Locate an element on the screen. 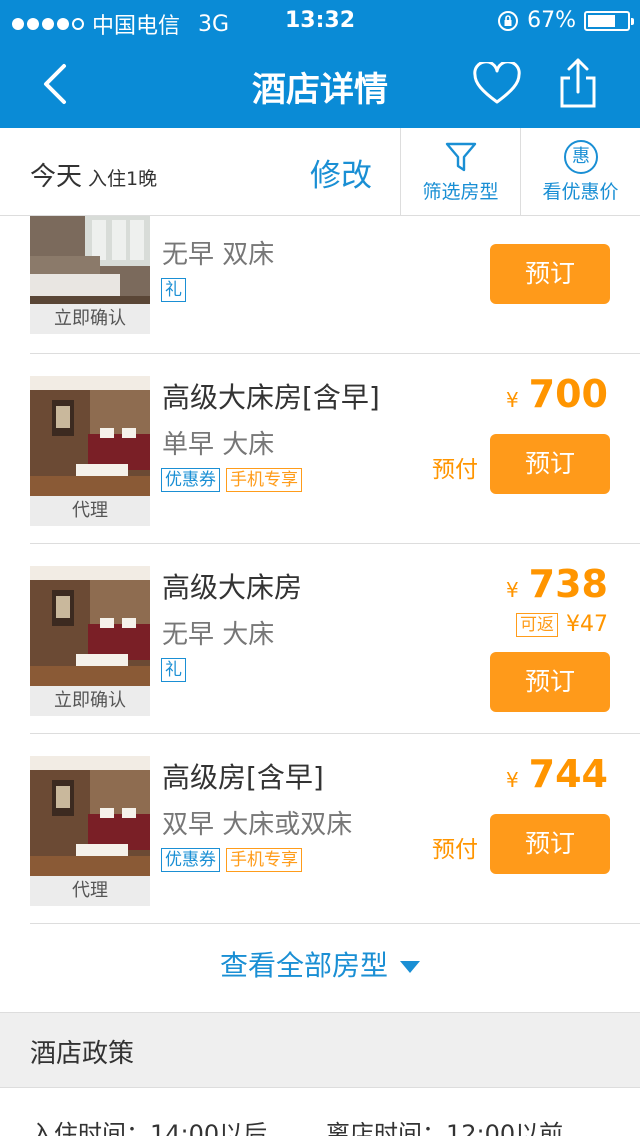  price-value: 738 is located at coordinates (568, 584).